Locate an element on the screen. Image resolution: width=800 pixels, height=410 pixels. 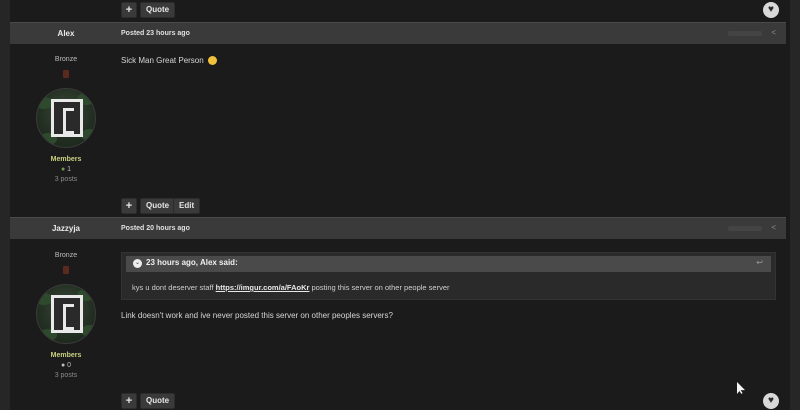
smile-emoji-icon is located at coordinates (212, 60).